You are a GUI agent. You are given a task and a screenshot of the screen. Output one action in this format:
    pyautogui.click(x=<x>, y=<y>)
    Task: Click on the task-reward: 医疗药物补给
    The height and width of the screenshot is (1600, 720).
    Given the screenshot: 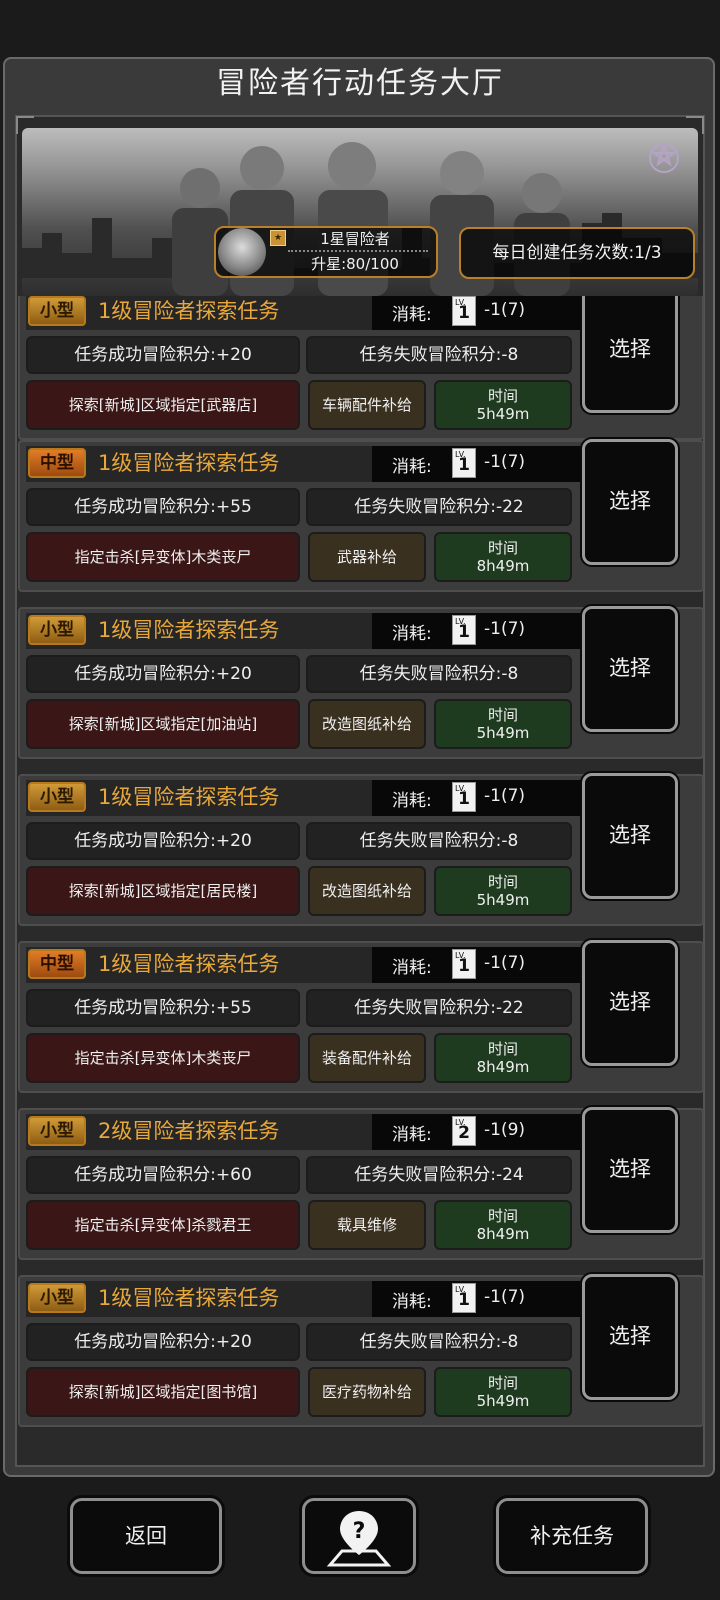 What is the action you would take?
    pyautogui.click(x=367, y=1392)
    